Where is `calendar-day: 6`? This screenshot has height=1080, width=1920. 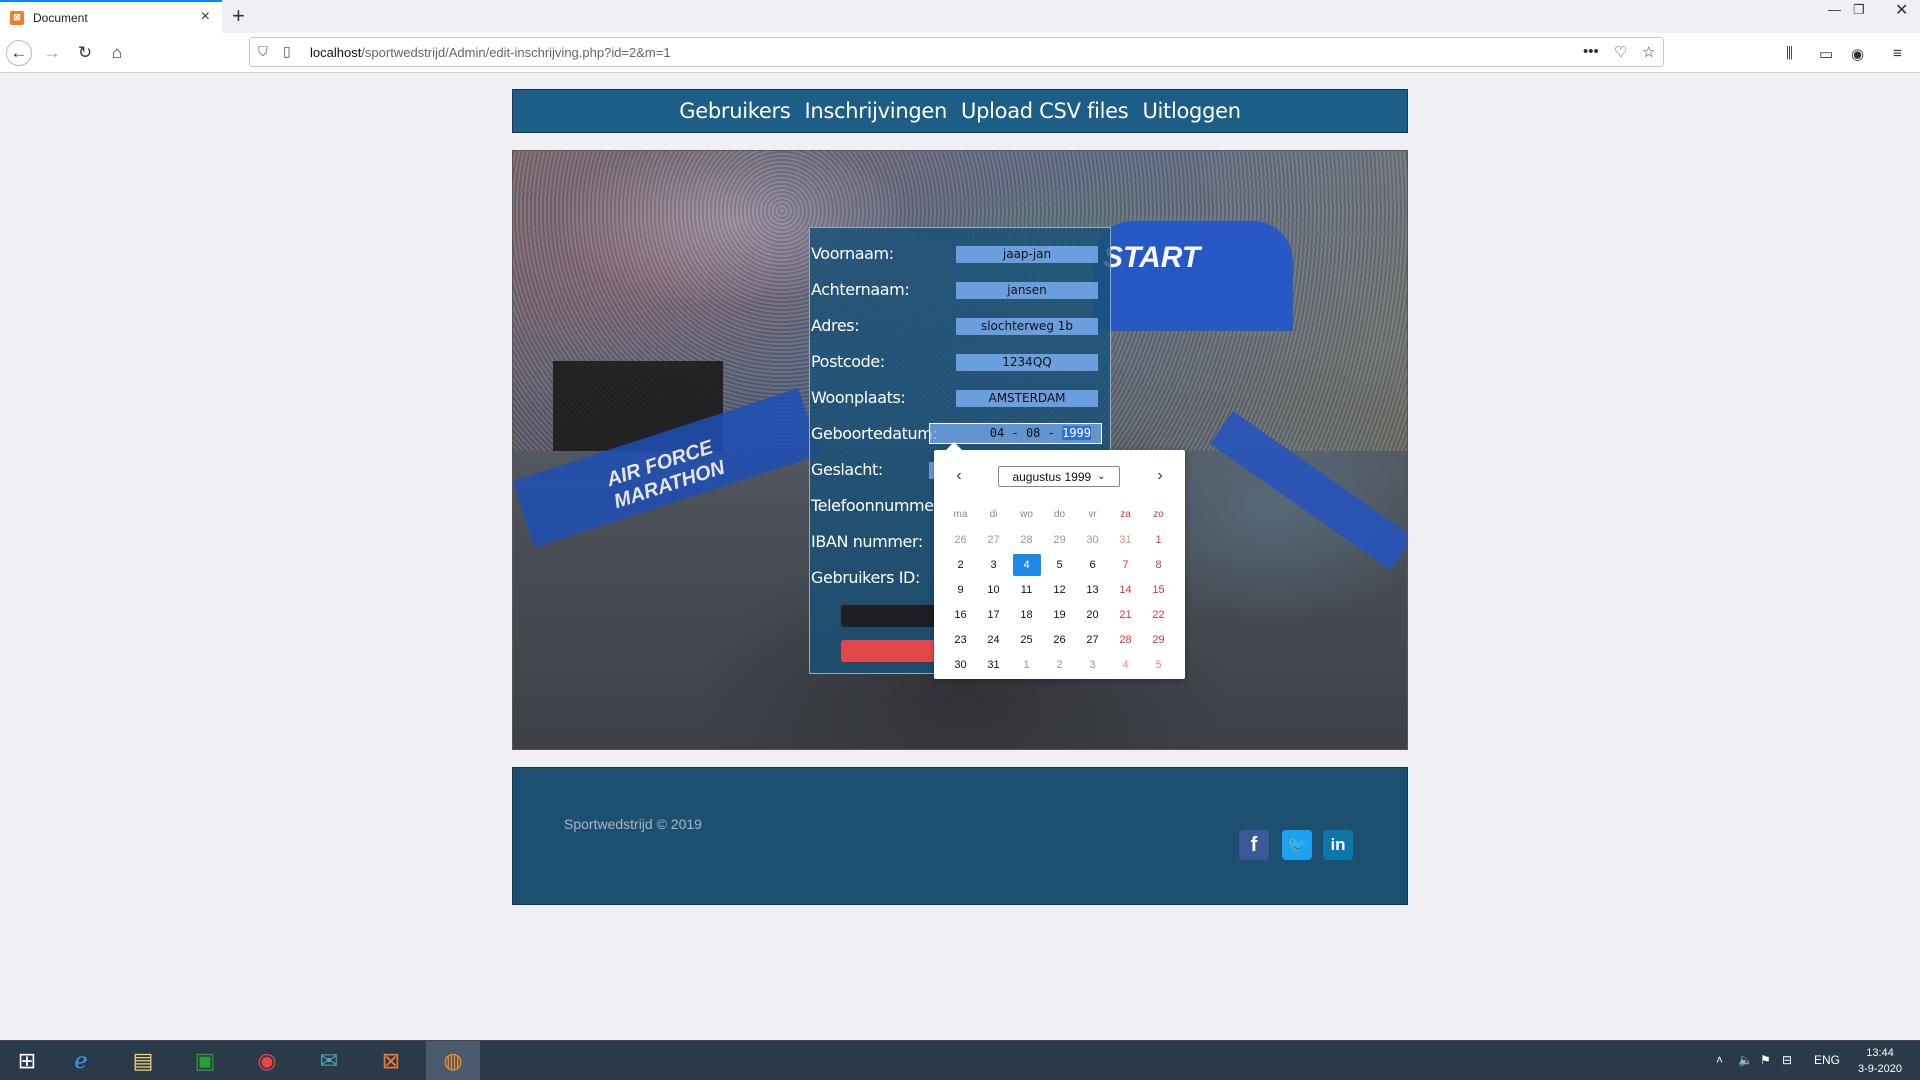
calendar-day: 6 is located at coordinates (1092, 564).